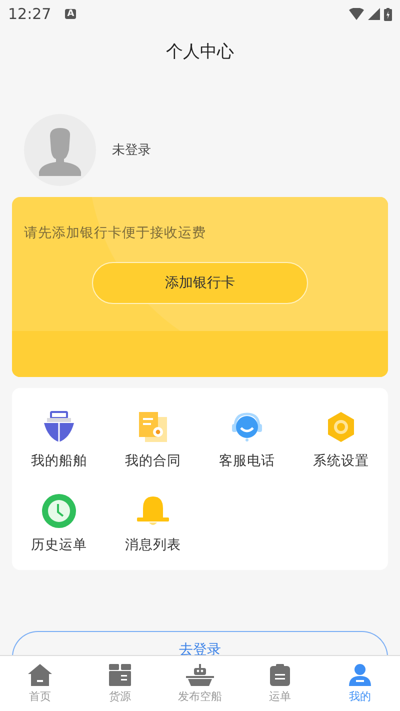 This screenshot has width=400, height=711. Describe the element at coordinates (120, 675) in the screenshot. I see `box-icon` at that location.